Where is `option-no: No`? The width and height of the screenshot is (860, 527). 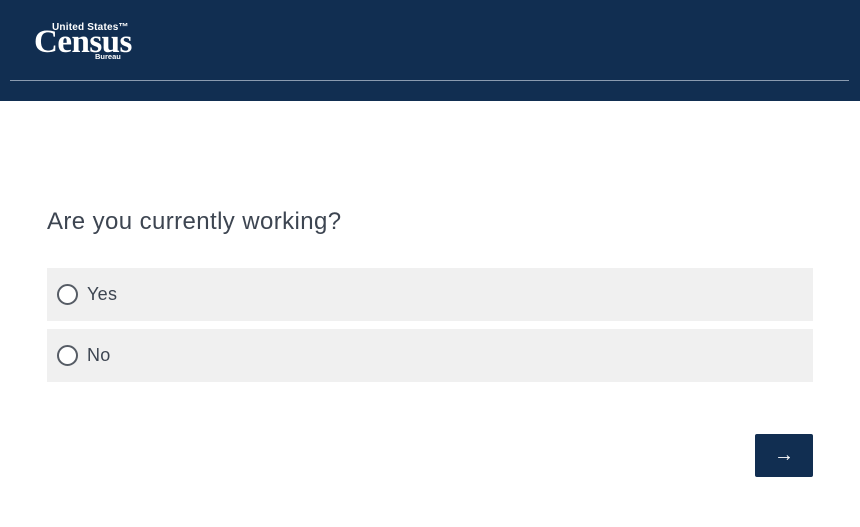 option-no: No is located at coordinates (430, 355).